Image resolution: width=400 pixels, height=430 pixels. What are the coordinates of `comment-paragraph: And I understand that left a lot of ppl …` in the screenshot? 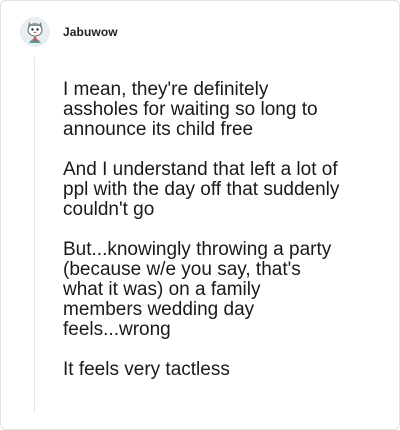 It's located at (201, 189).